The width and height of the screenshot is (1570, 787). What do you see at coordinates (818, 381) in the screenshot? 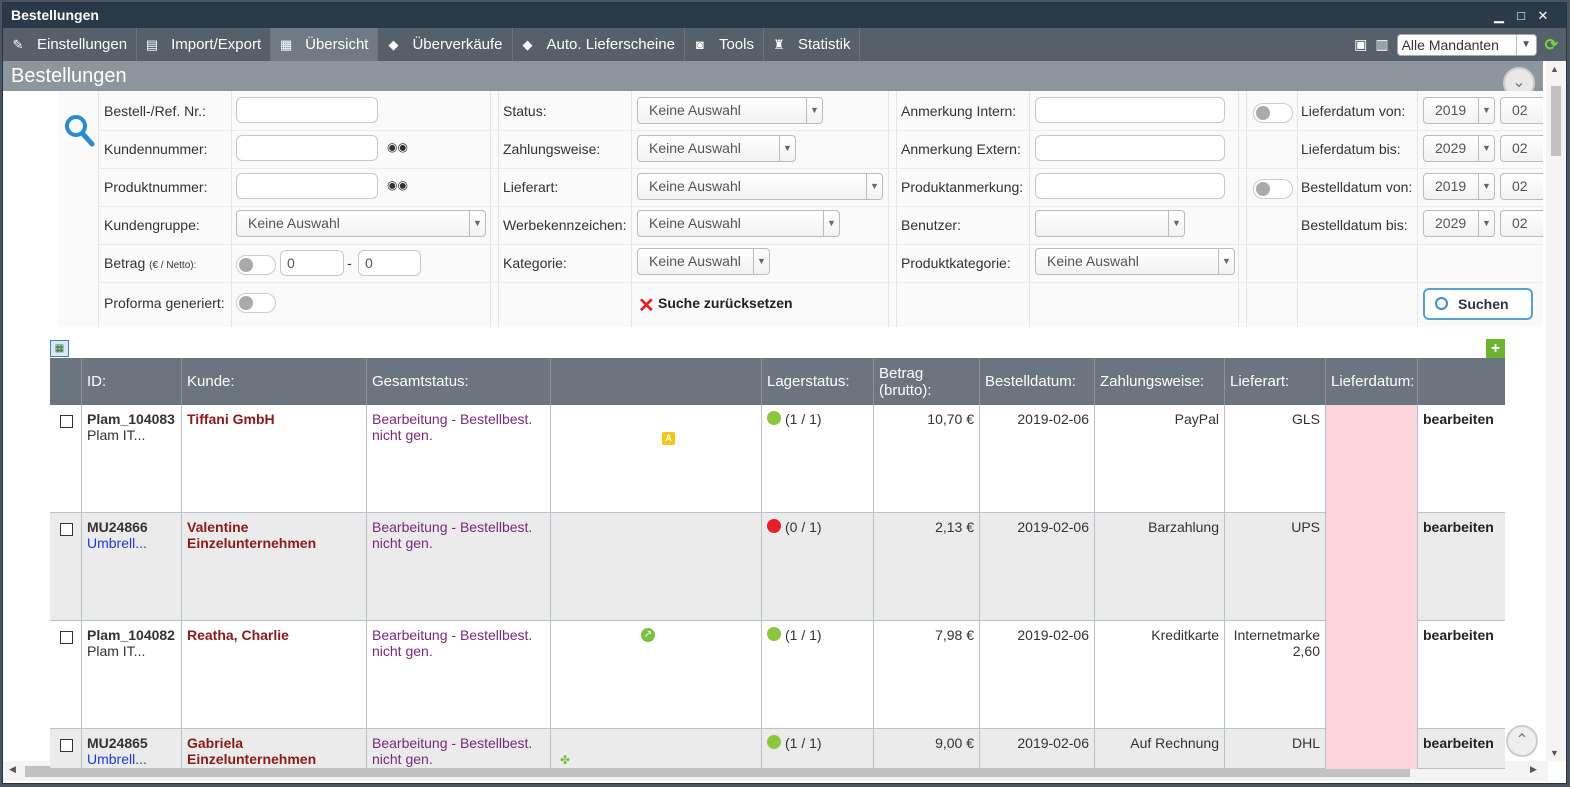
I see `header-lagerstatus: Lagerstatus:` at bounding box center [818, 381].